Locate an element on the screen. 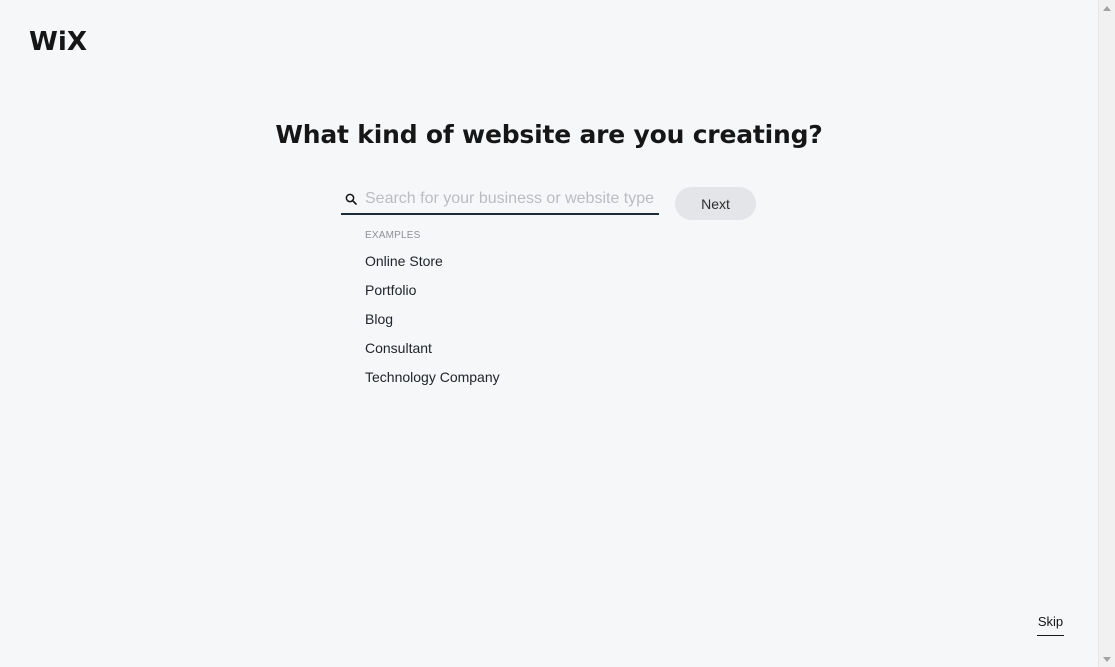 Image resolution: width=1115 pixels, height=667 pixels. wix-logo: WiX is located at coordinates (58, 40).